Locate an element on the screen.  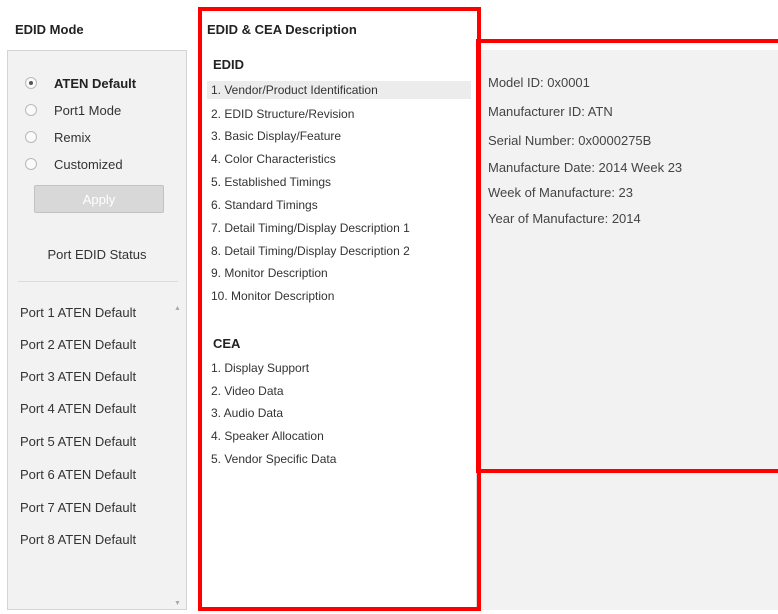
mode-option-port1-mode: Port1 Mode is located at coordinates (73, 110).